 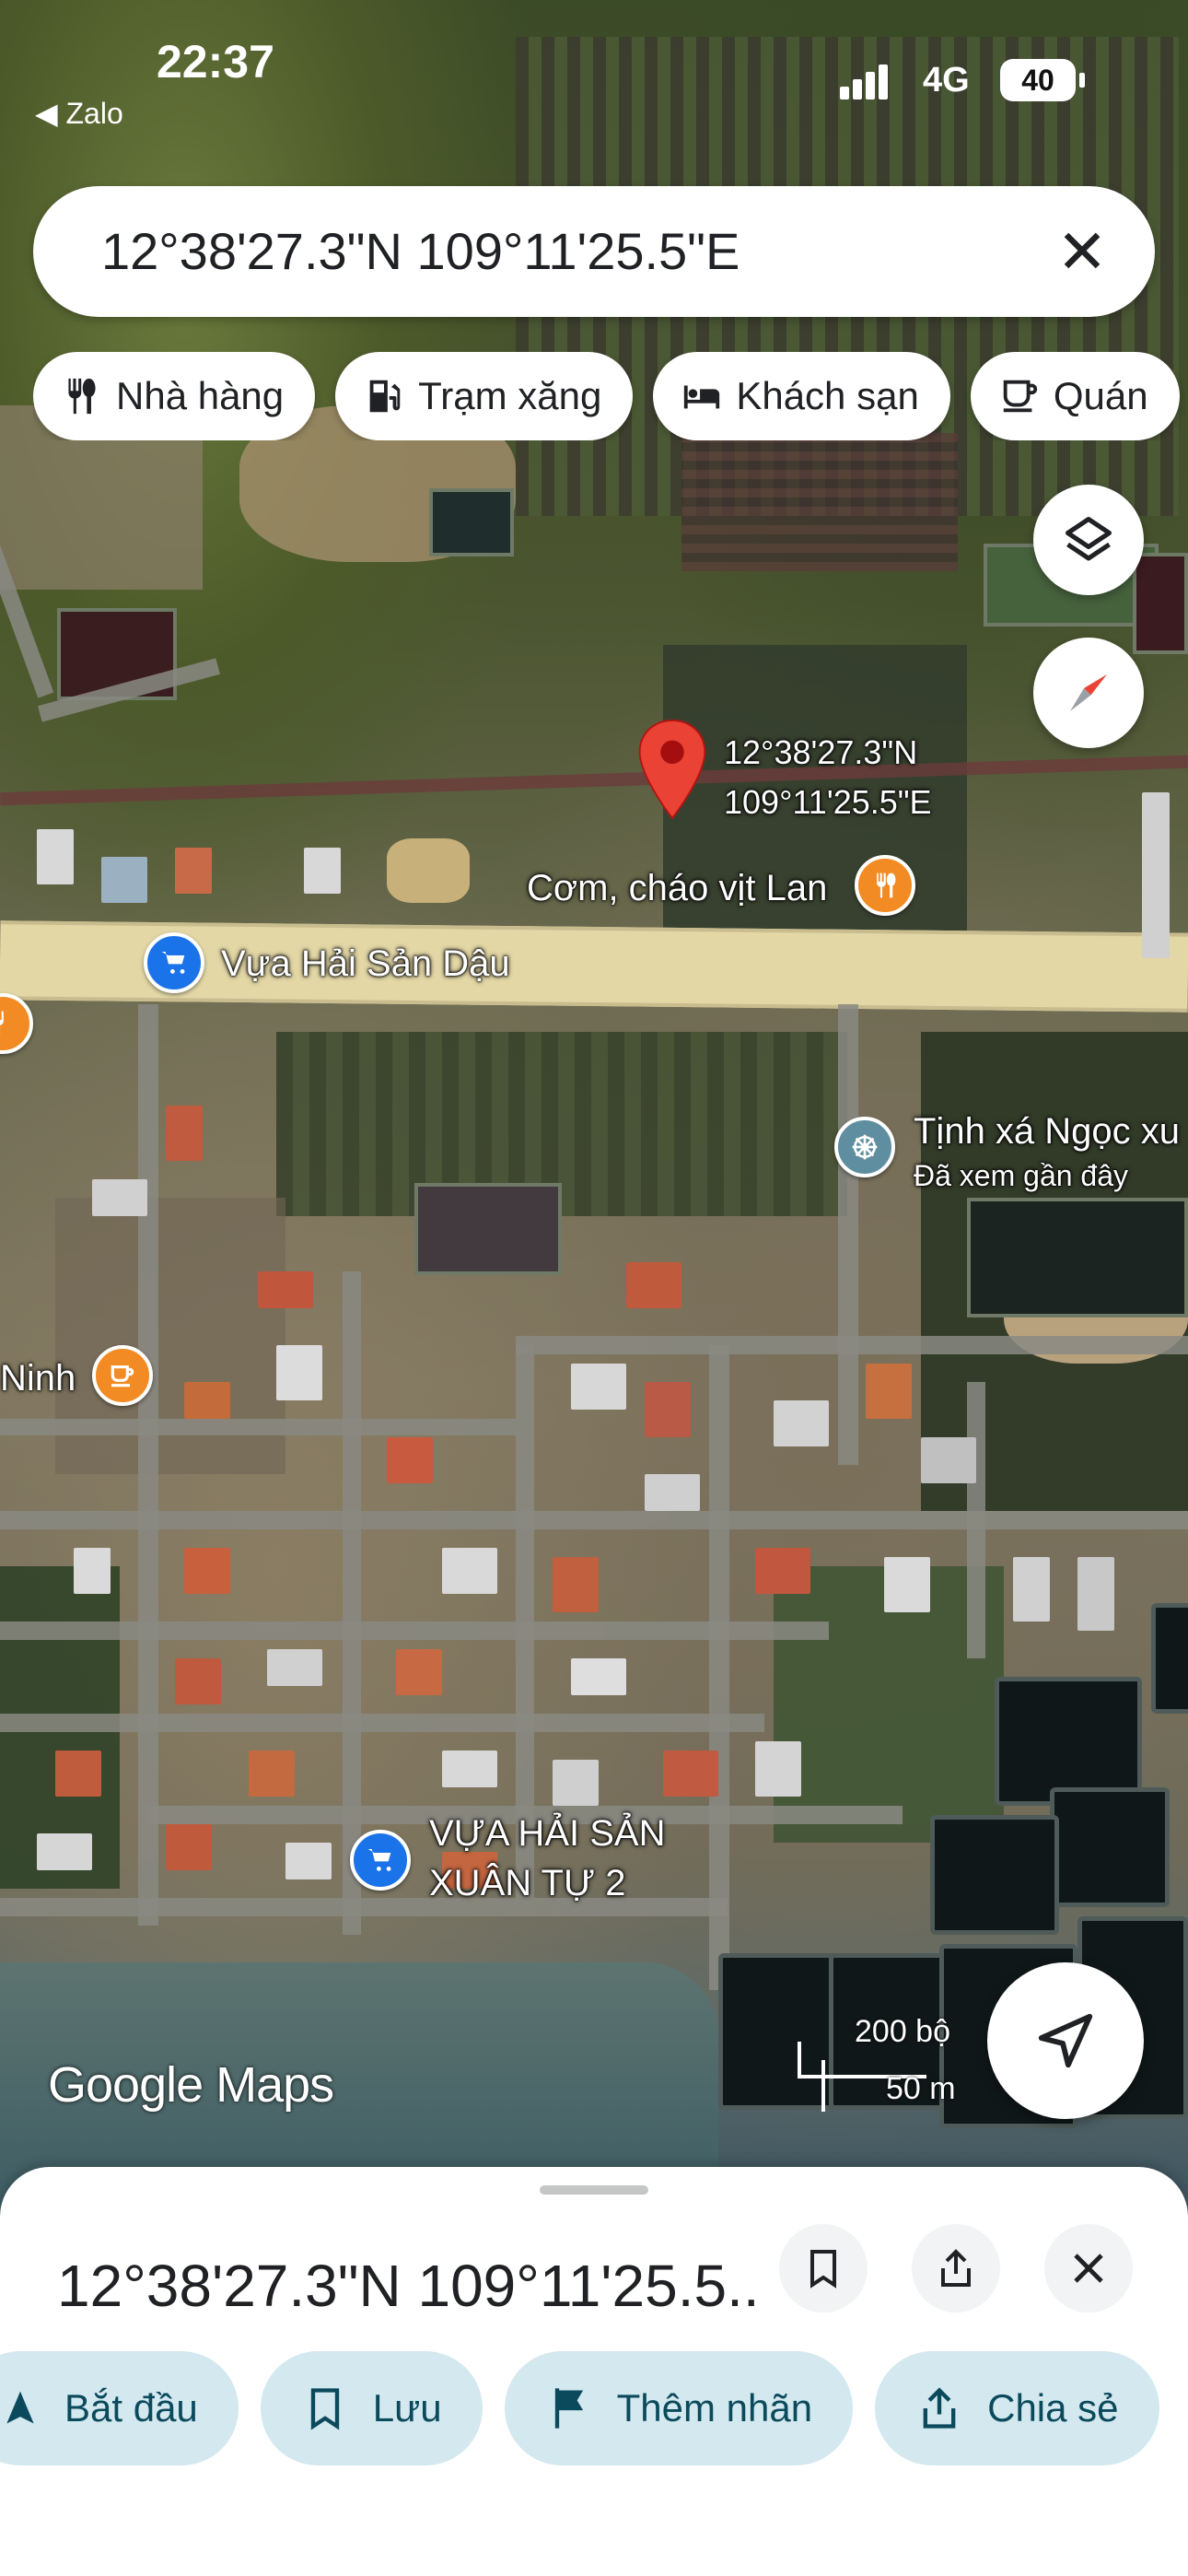 What do you see at coordinates (1047, 1132) in the screenshot?
I see `poi-label-tinh-xa: Tịnh xá Ngọc xu` at bounding box center [1047, 1132].